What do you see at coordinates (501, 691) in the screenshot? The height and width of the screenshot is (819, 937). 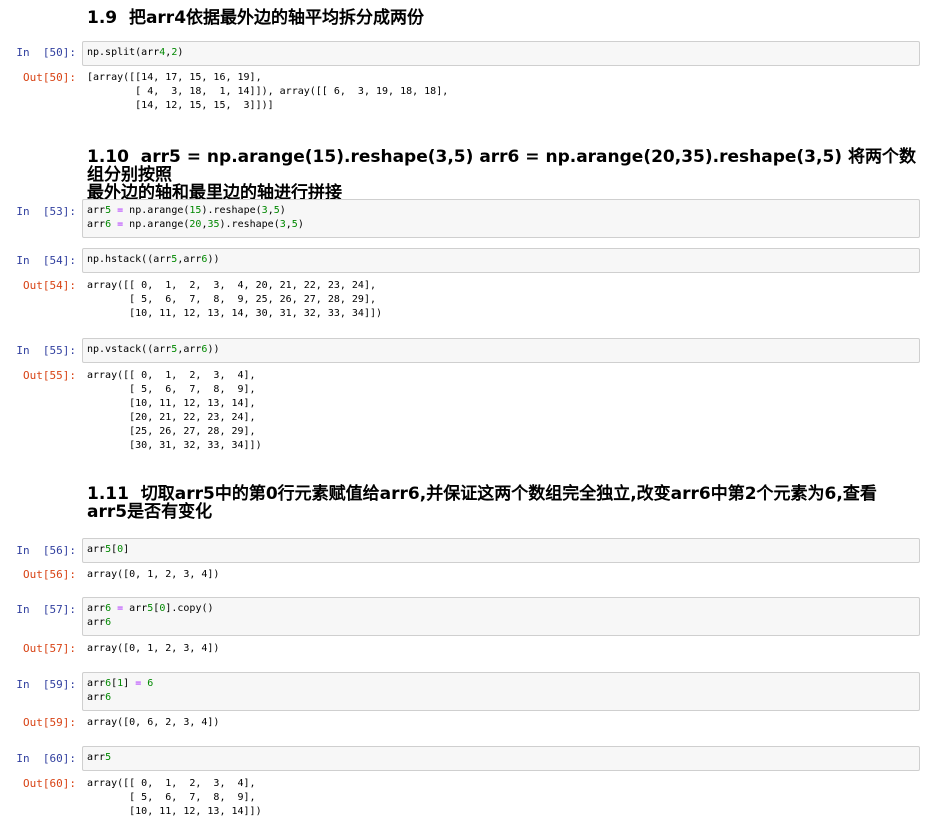 I see `code-input-cell-59: arr6[1] = 6 arr6` at bounding box center [501, 691].